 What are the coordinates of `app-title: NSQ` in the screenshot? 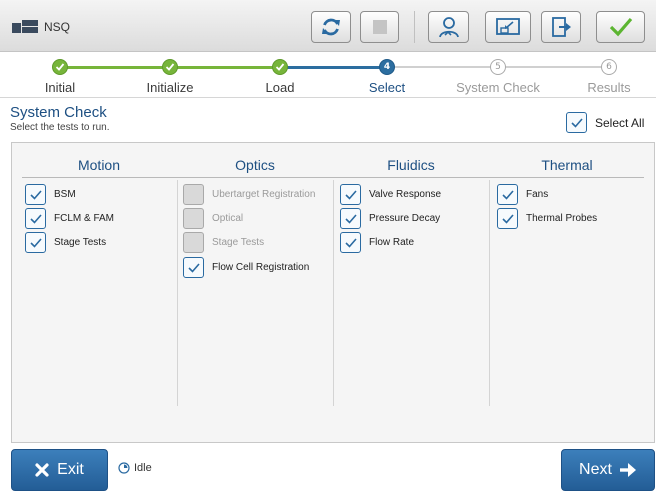 It's located at (57, 27).